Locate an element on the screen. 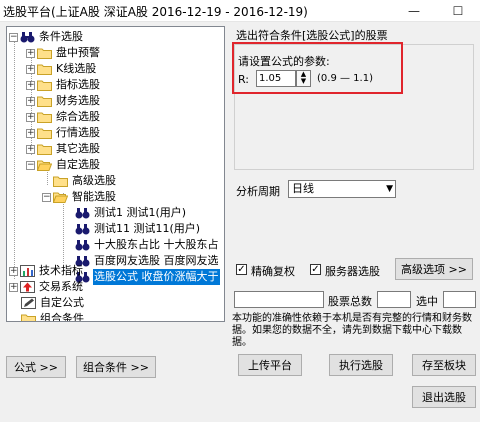 The height and width of the screenshot is (422, 480). tree-node-label: K线选股 is located at coordinates (76, 68).